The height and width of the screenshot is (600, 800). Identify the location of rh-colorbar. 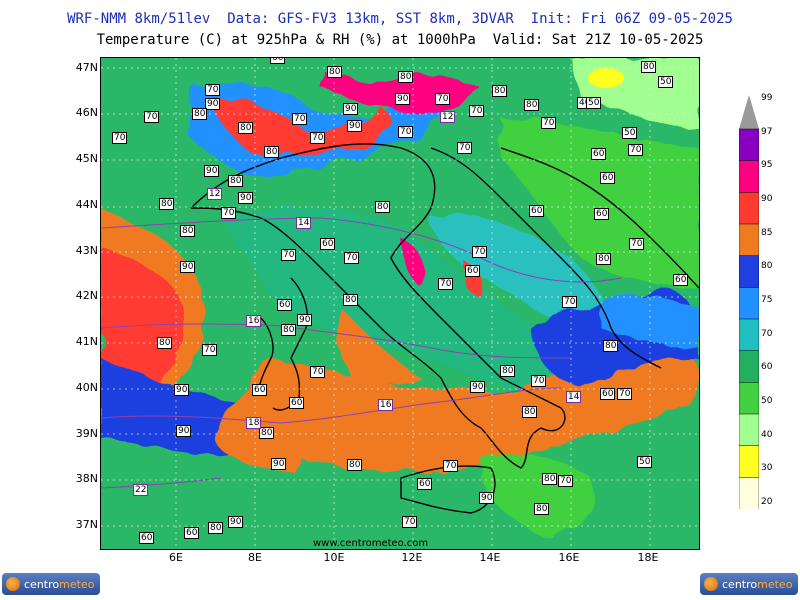
(749, 302).